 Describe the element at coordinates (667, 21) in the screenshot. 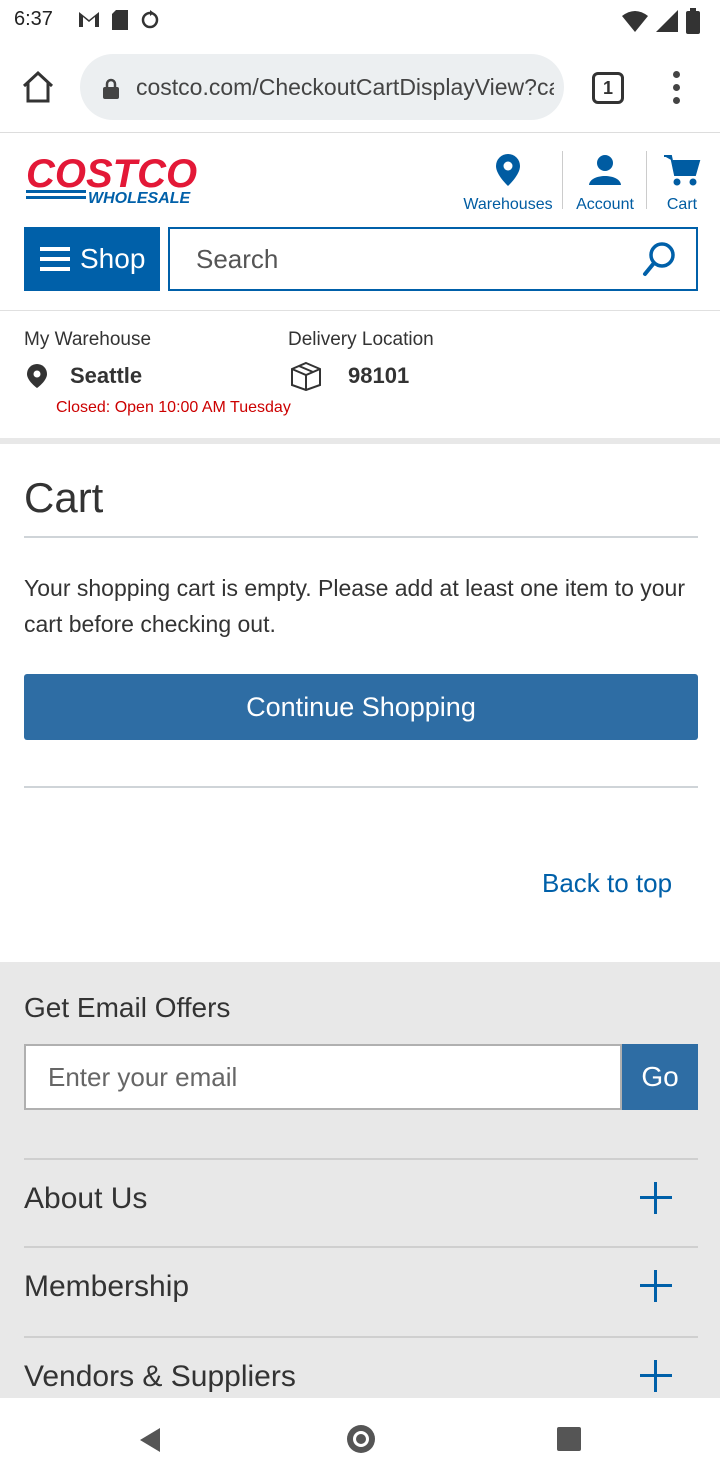

I see `signal-icon` at that location.